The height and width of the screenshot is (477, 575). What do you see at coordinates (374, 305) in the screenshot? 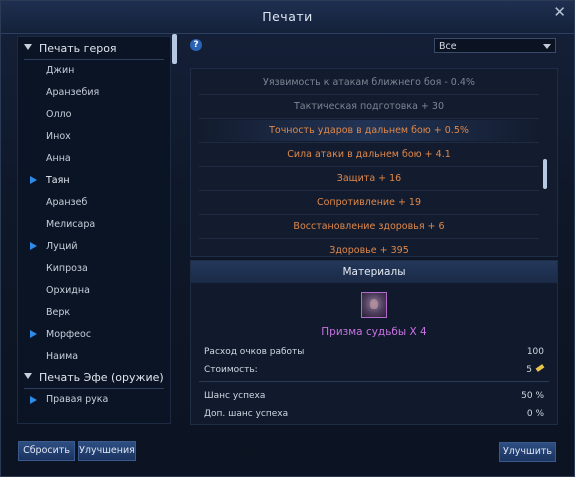
I see `prism-of-fate-icon` at bounding box center [374, 305].